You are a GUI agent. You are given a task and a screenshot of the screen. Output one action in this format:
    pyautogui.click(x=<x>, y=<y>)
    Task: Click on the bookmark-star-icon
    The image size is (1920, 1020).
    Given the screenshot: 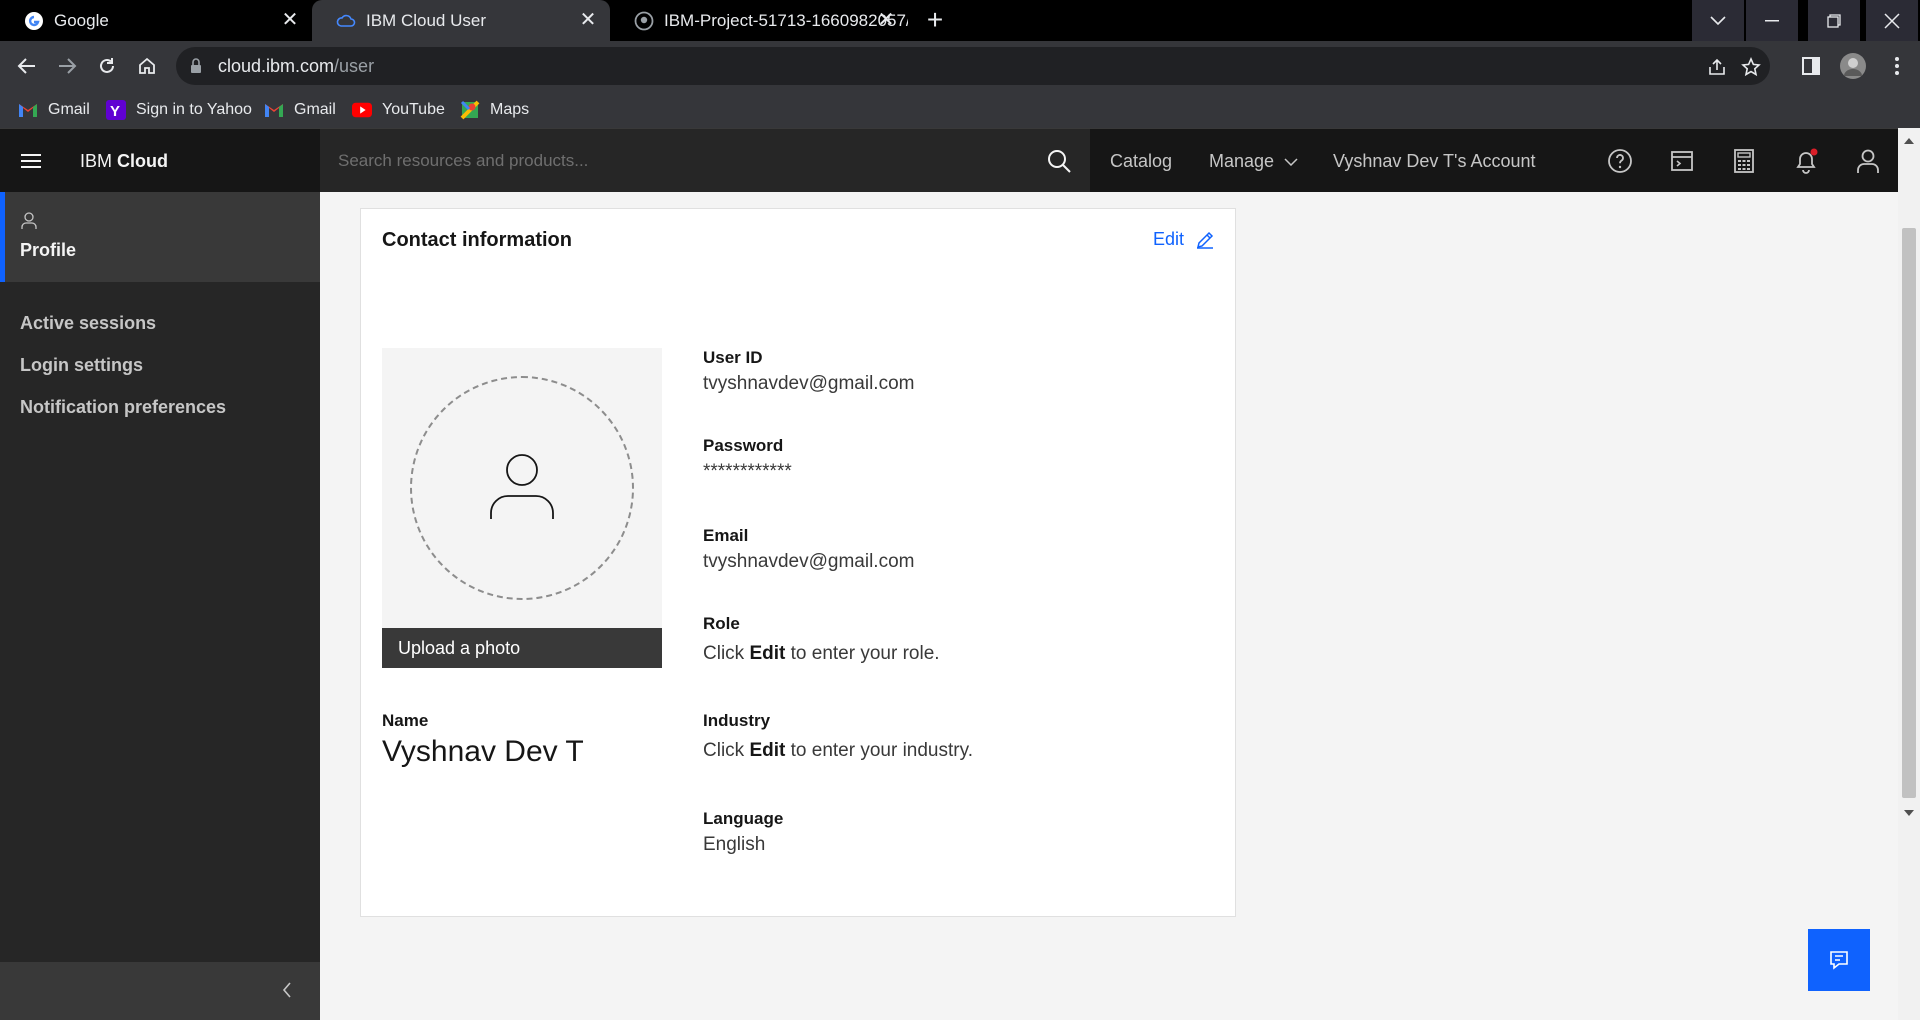 What is the action you would take?
    pyautogui.click(x=1751, y=67)
    